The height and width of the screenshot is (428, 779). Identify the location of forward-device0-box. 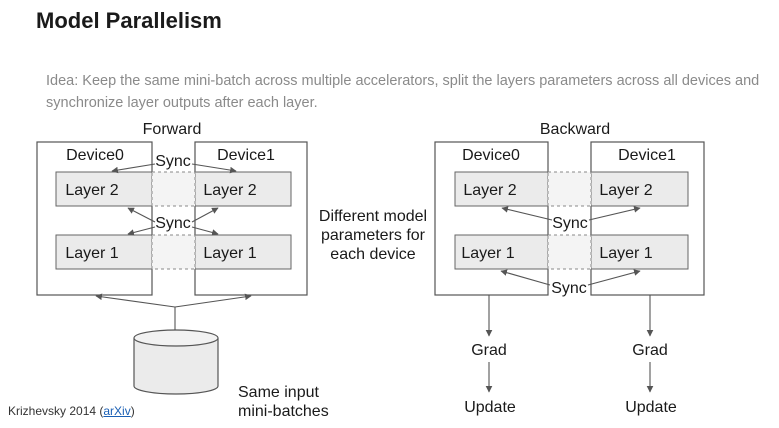
(94, 218).